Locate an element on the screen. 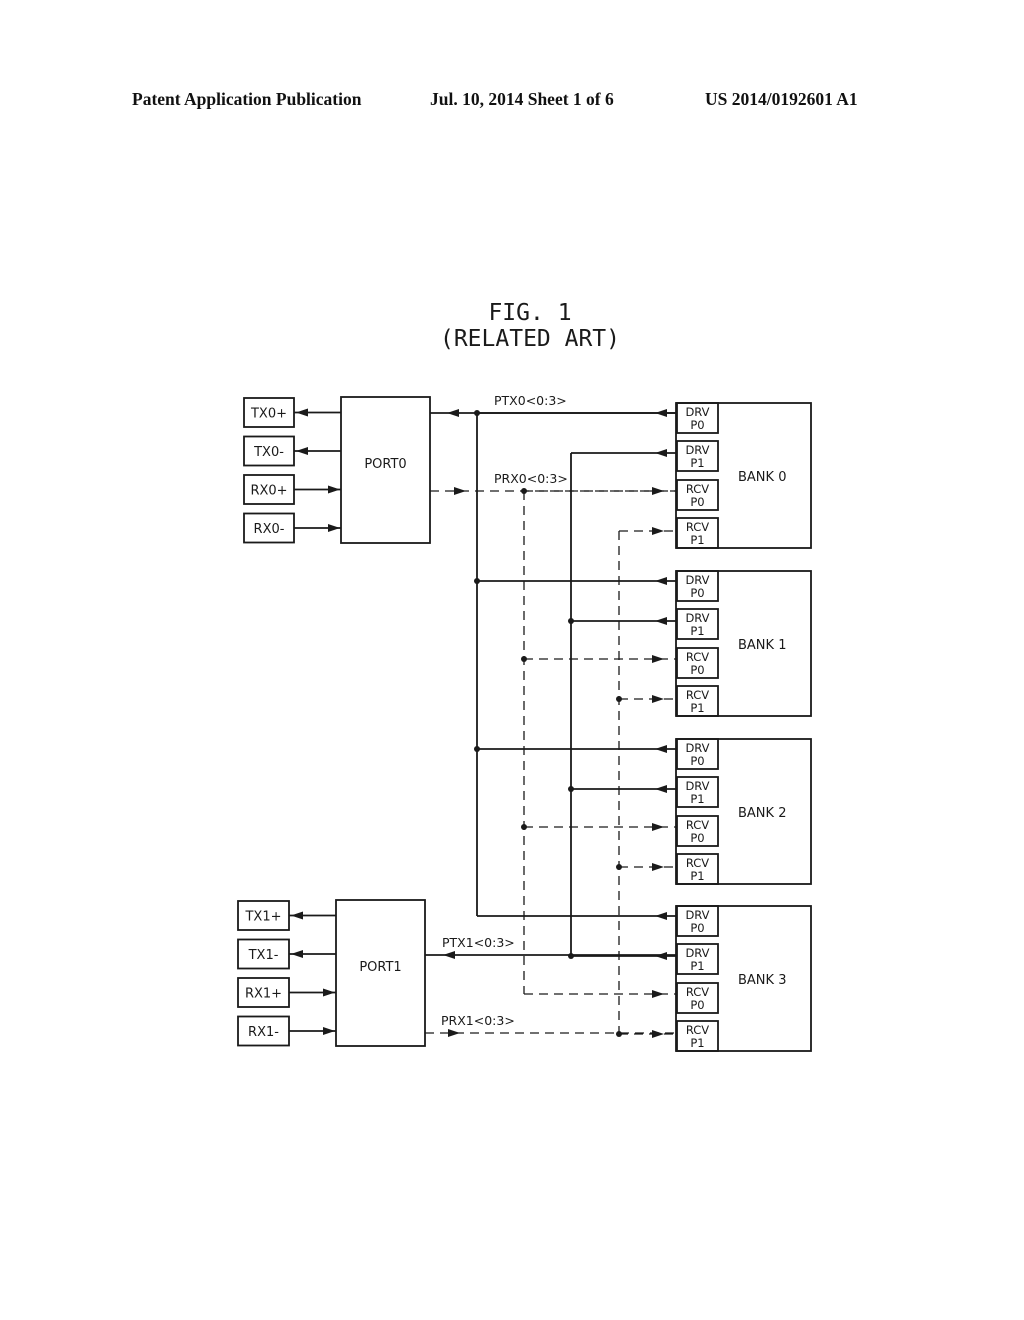 The width and height of the screenshot is (1024, 1320). bank3-unit-port-2: P0 is located at coordinates (697, 1005).